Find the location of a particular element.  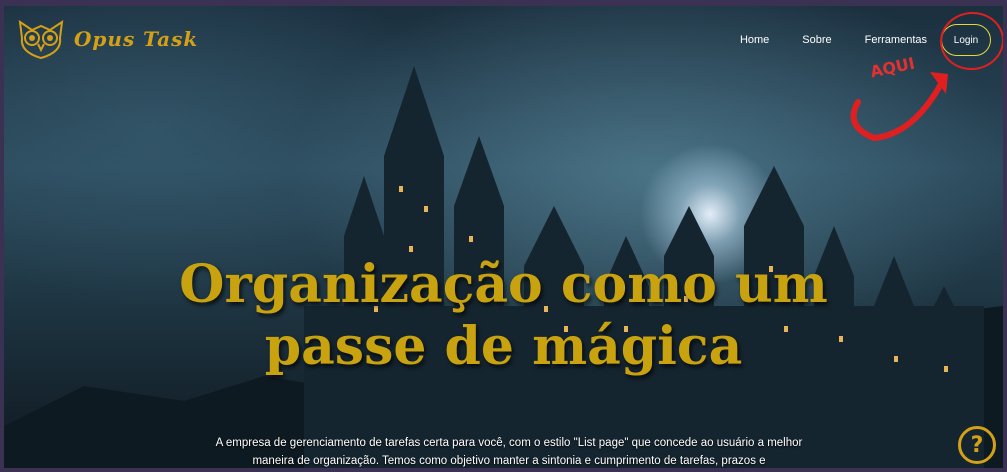

nav-home-link: Home is located at coordinates (754, 40).